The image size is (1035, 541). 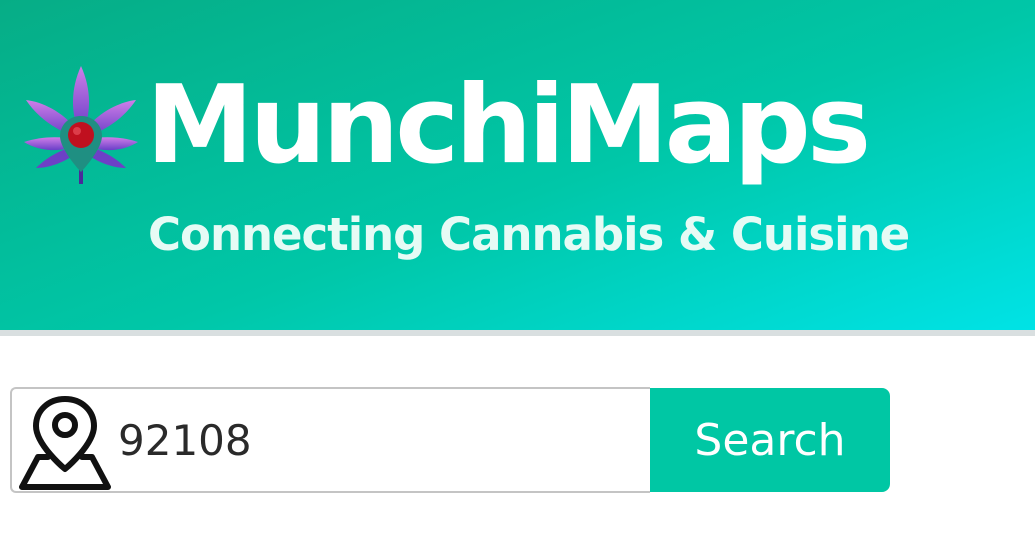 I want to click on cannabis-leaf-map-pin-icon, so click(x=81, y=125).